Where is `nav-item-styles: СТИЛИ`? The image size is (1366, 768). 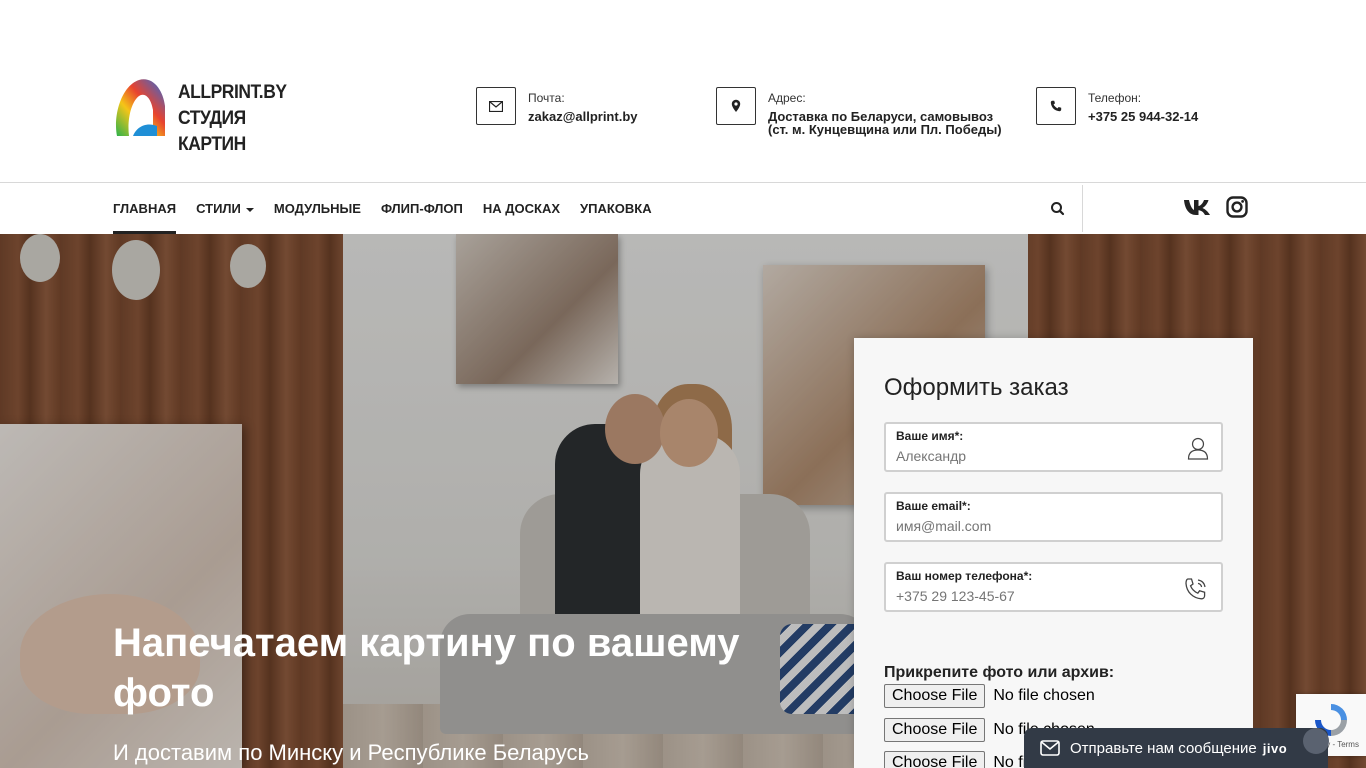
nav-item-styles: СТИЛИ is located at coordinates (225, 208).